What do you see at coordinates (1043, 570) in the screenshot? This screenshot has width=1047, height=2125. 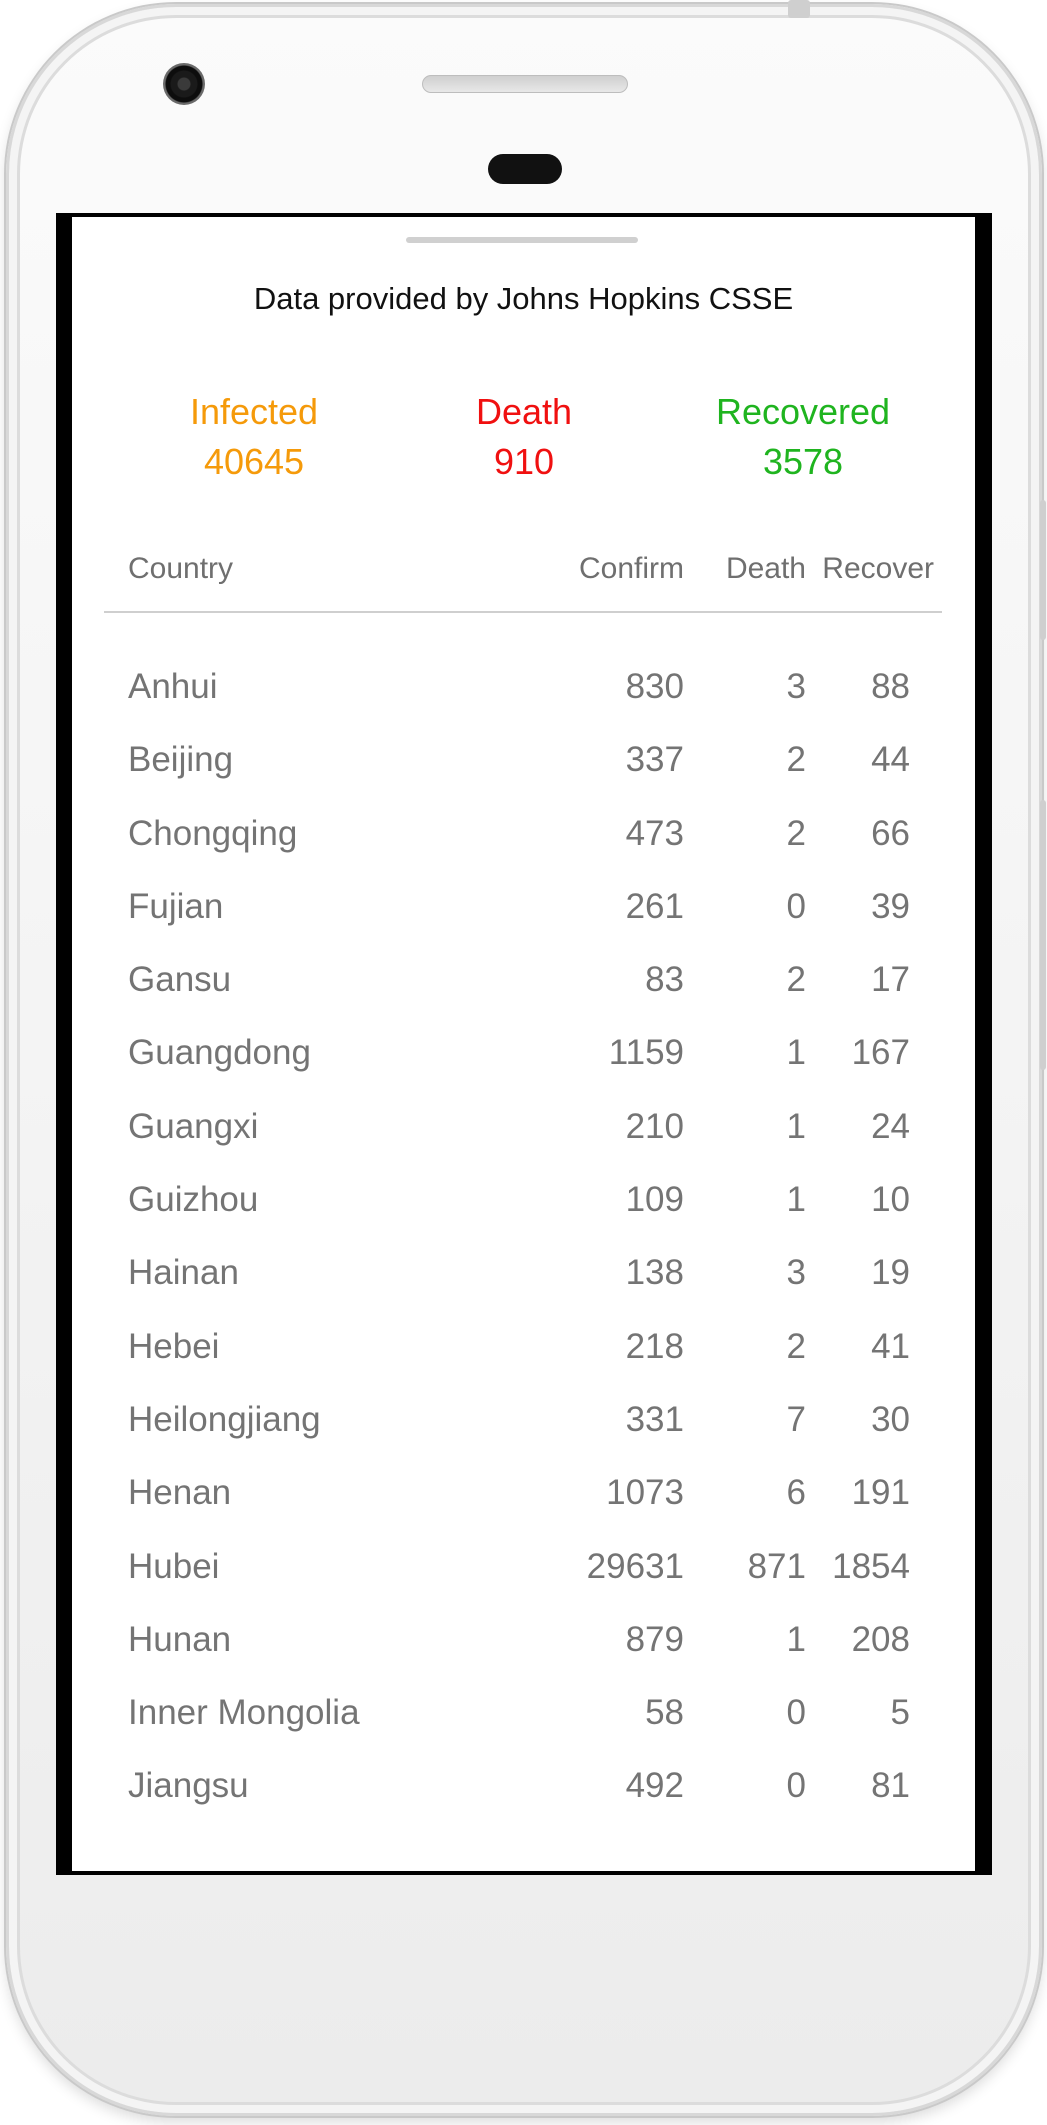 I see `power-button` at bounding box center [1043, 570].